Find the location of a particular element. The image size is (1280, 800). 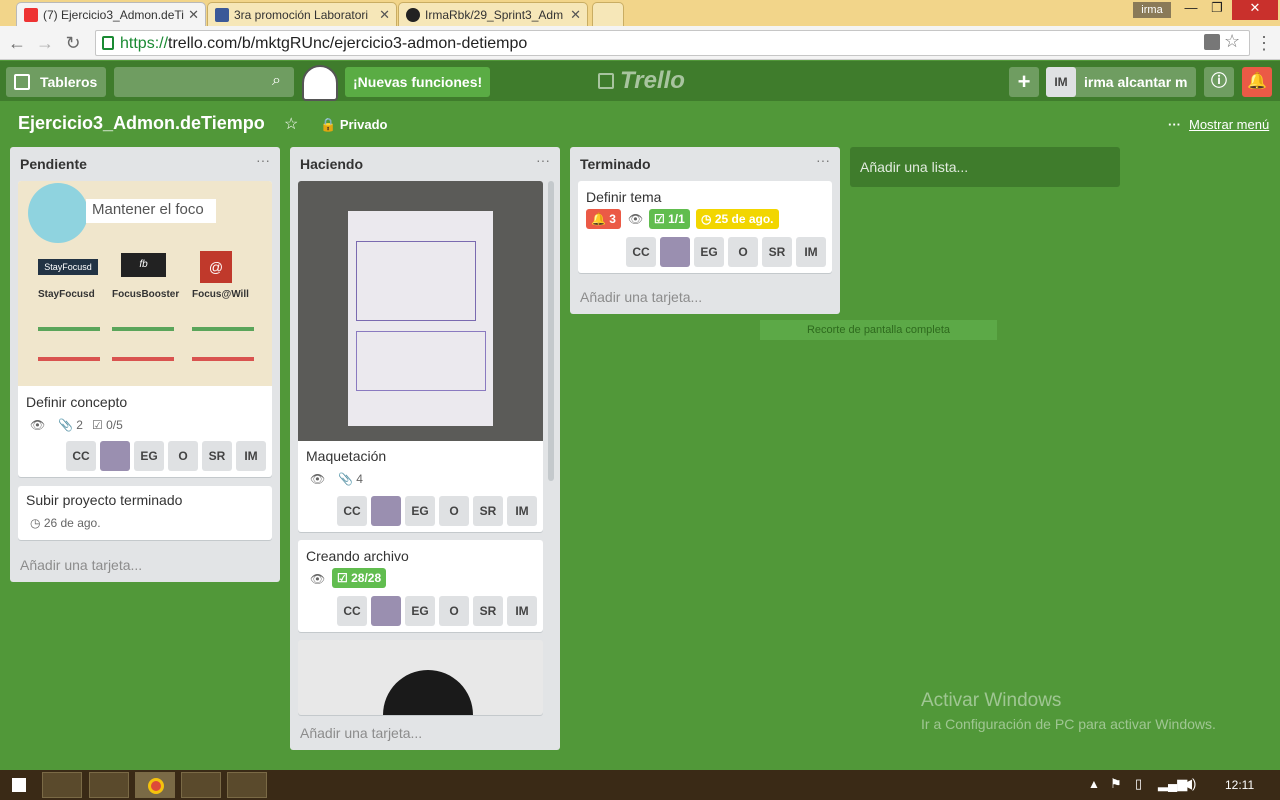

logo-text: Trello is located at coordinates (652, 80).